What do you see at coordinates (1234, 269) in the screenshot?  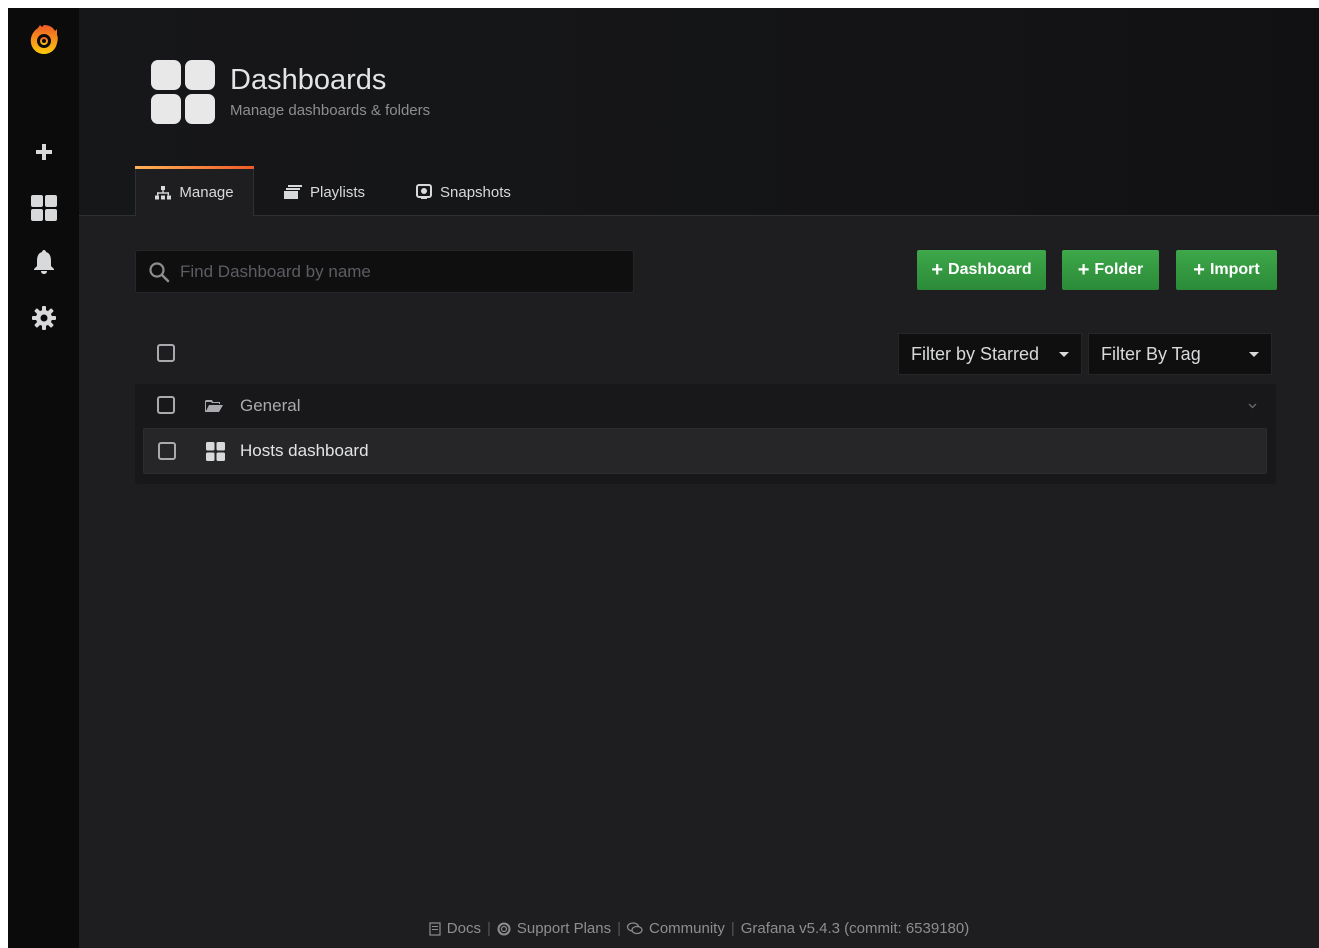 I see `import-label: Import` at bounding box center [1234, 269].